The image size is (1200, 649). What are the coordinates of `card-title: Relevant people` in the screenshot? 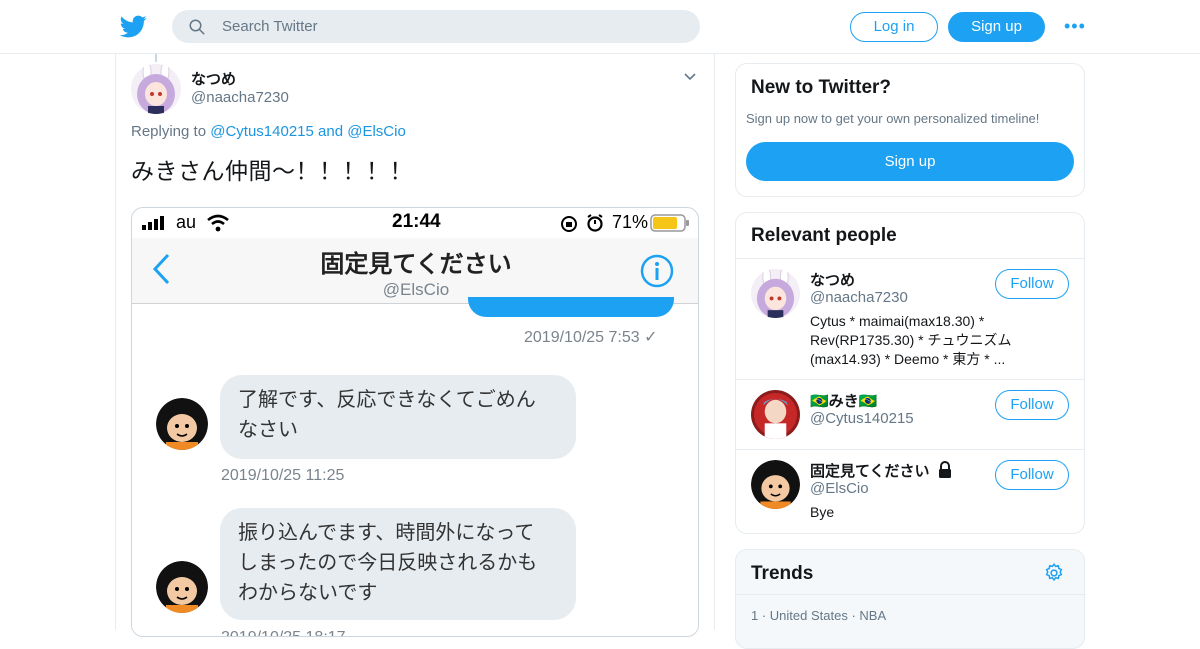 It's located at (824, 235).